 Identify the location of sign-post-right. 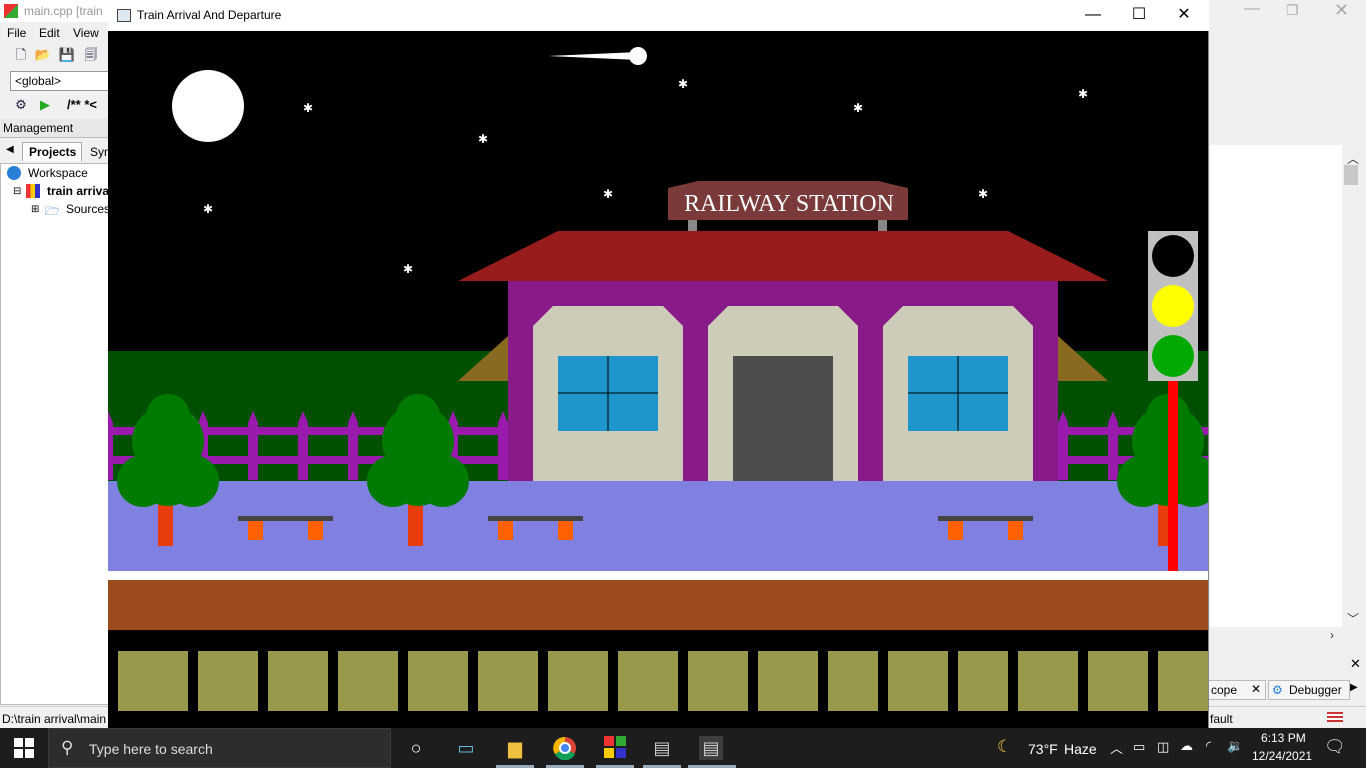
(882, 225).